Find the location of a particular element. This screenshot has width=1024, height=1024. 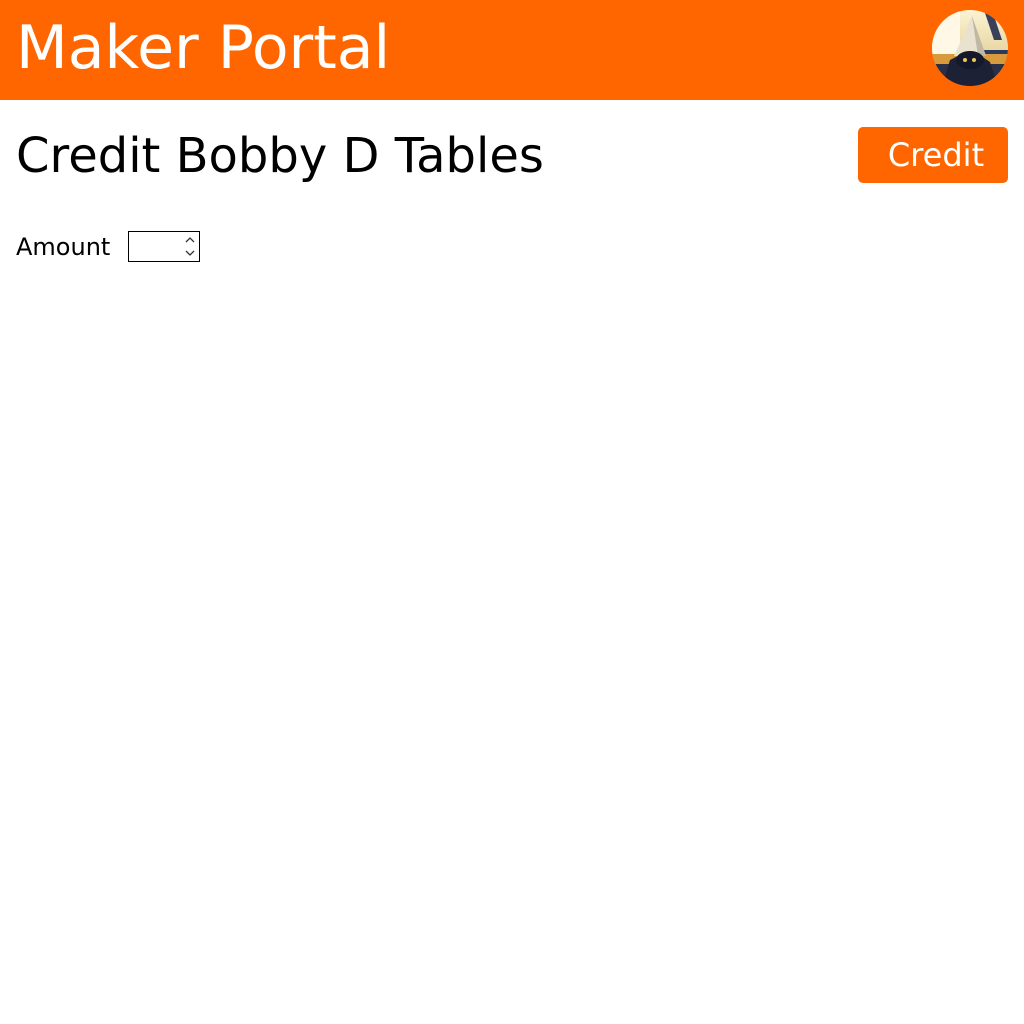

avatar is located at coordinates (970, 48).